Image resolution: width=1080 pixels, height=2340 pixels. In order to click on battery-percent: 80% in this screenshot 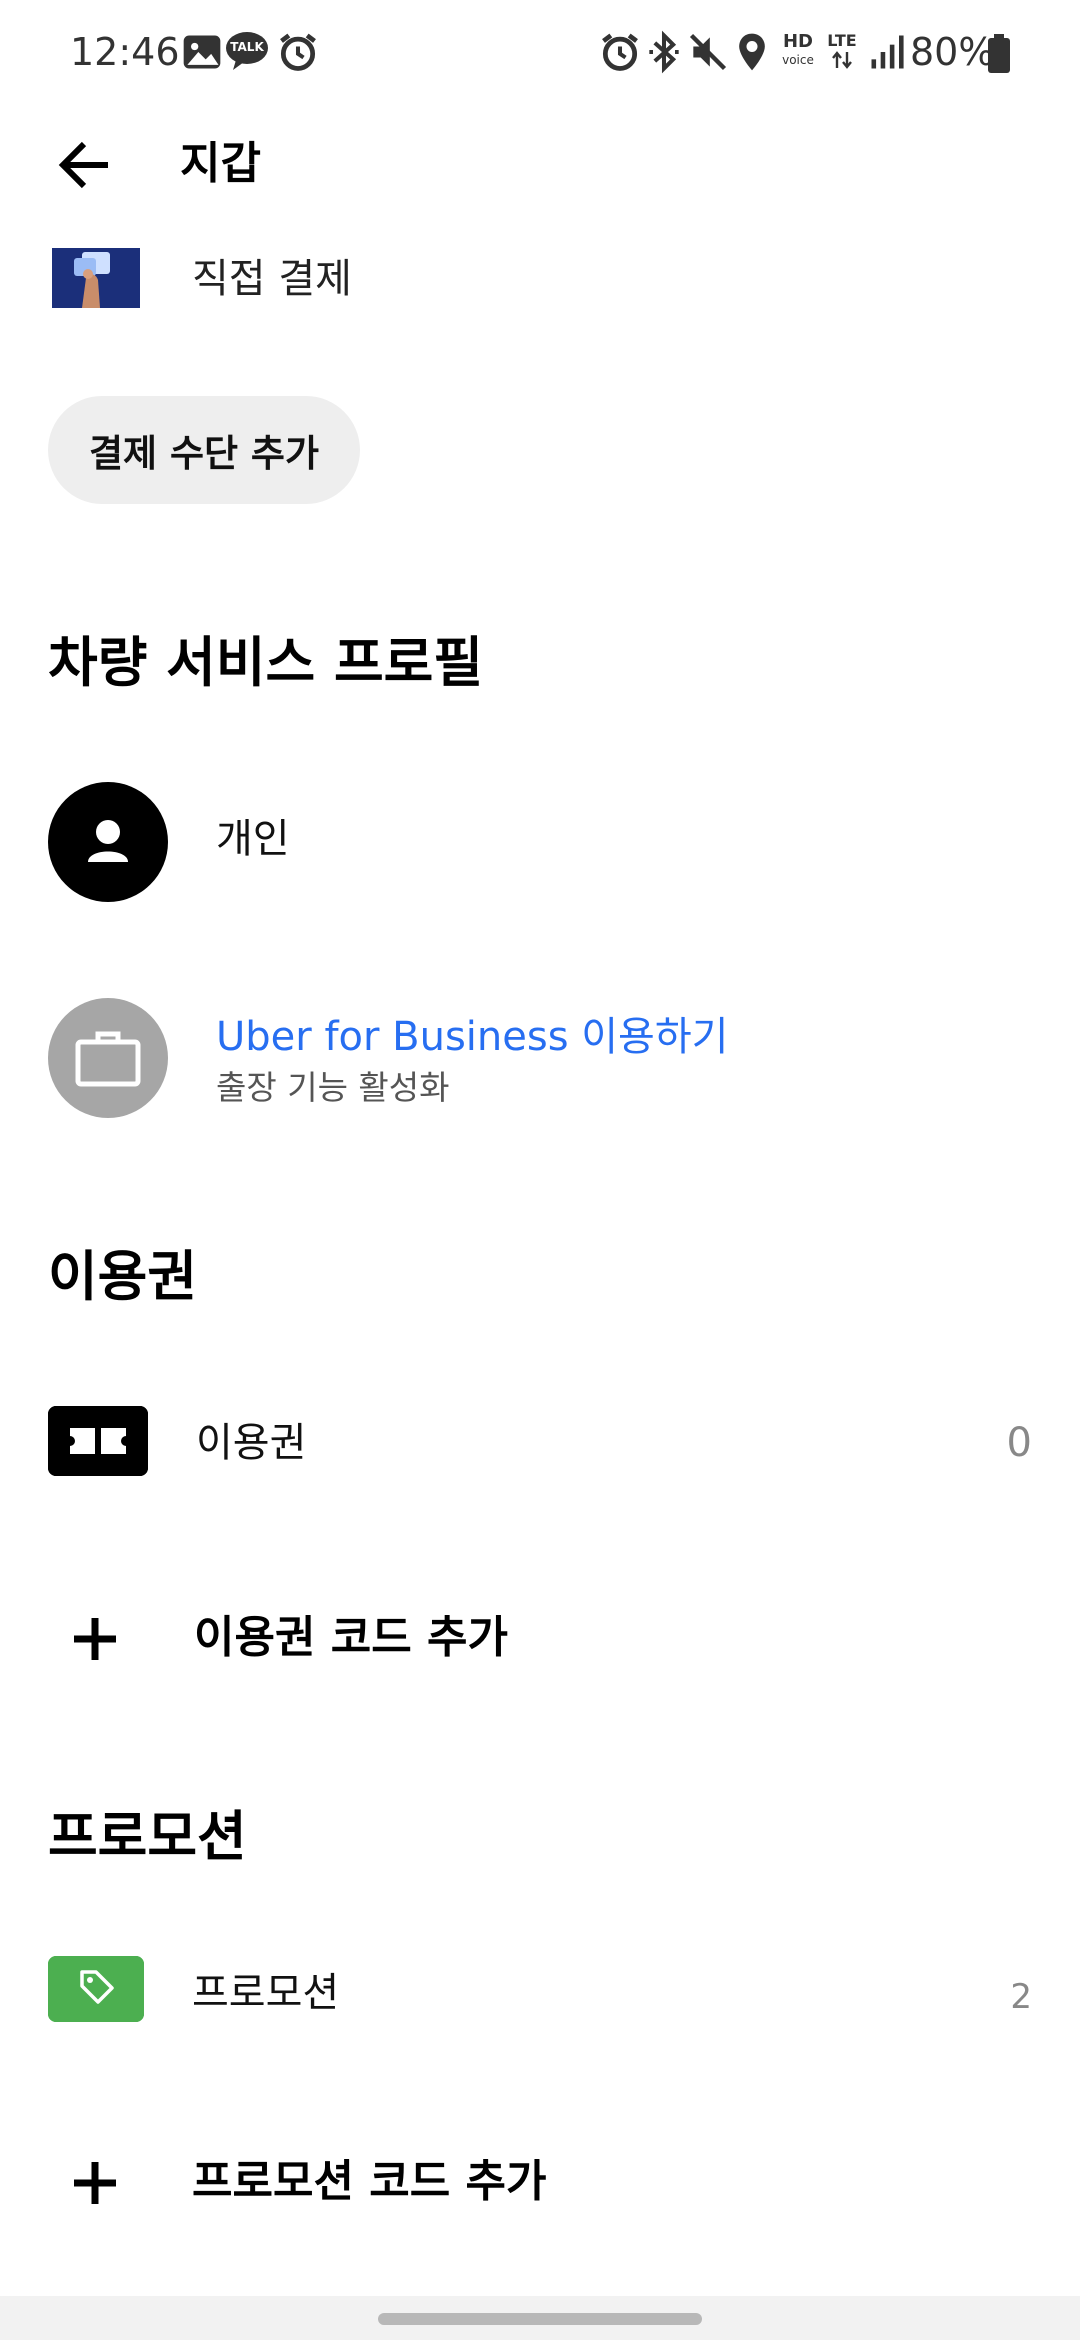, I will do `click(952, 52)`.